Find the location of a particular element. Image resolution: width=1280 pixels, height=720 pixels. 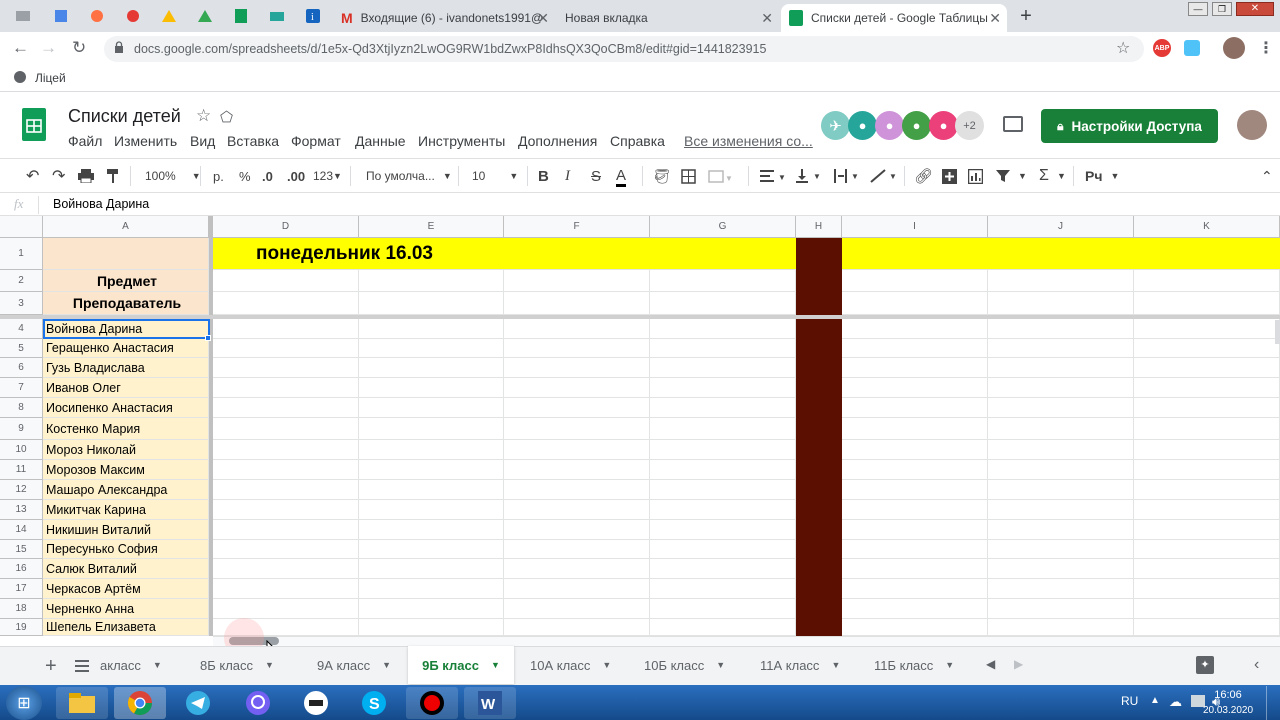

drive-tab-icon is located at coordinates (205, 16).